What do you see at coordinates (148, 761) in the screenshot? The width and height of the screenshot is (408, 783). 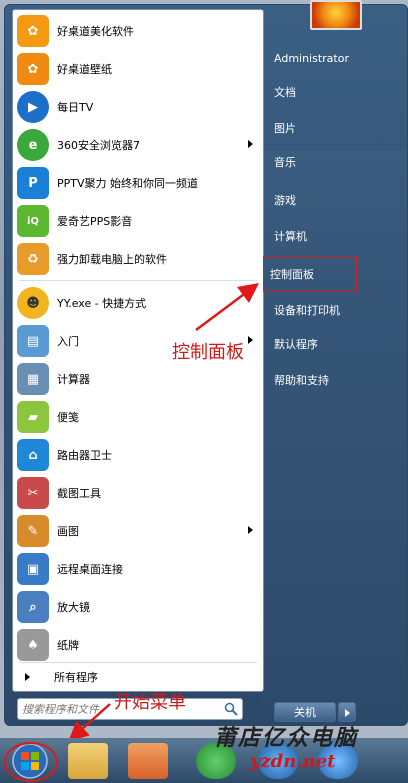 I see `media-player-taskbar-icon` at bounding box center [148, 761].